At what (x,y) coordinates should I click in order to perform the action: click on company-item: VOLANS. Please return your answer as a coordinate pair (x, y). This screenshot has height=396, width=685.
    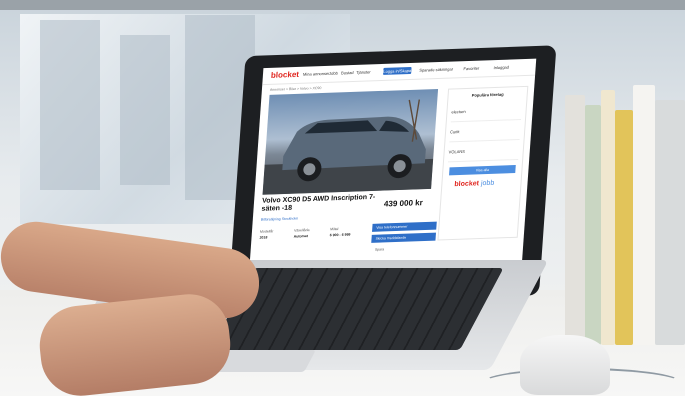
    Looking at the image, I should click on (483, 151).